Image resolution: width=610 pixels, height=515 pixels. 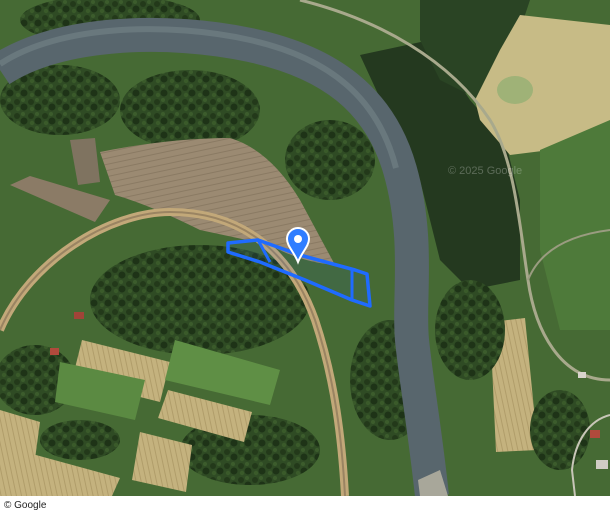 What do you see at coordinates (25, 505) in the screenshot?
I see `attribution-text: © Google` at bounding box center [25, 505].